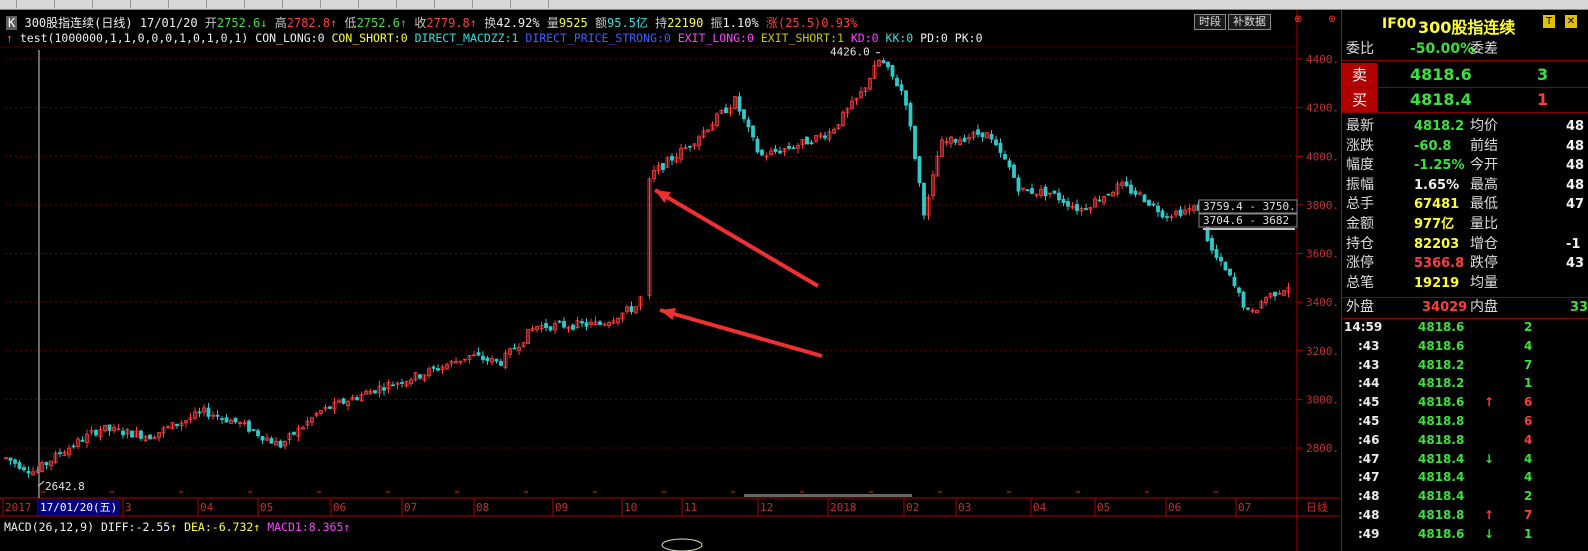 This screenshot has height=551, width=1588. I want to click on period-button: 时段, so click(1210, 22).